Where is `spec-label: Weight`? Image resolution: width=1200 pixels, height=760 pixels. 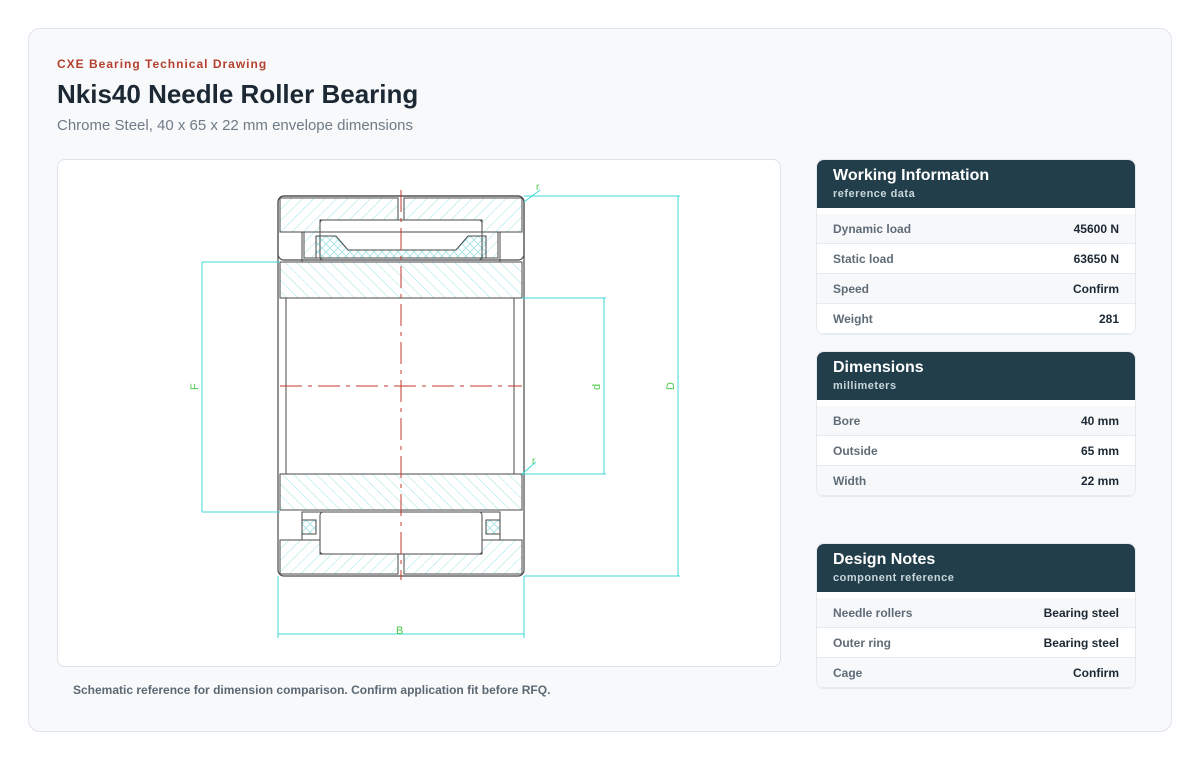
spec-label: Weight is located at coordinates (853, 318).